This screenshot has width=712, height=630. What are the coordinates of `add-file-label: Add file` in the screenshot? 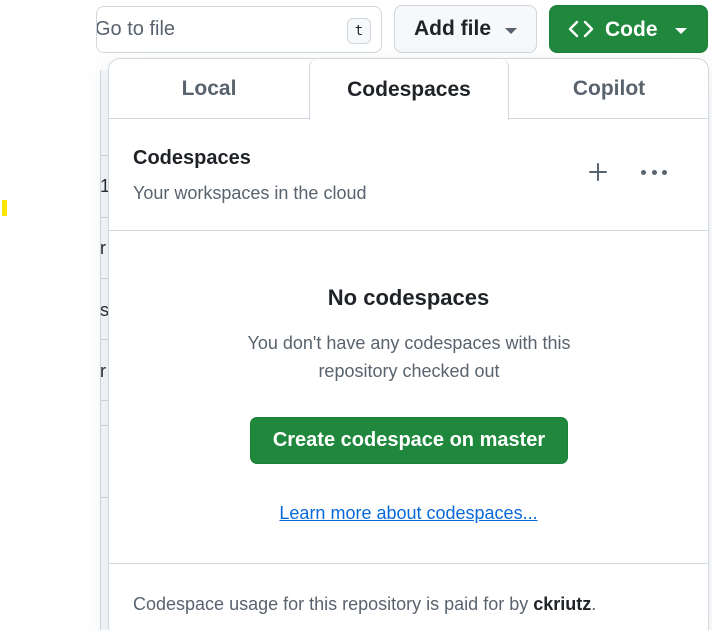 It's located at (452, 28).